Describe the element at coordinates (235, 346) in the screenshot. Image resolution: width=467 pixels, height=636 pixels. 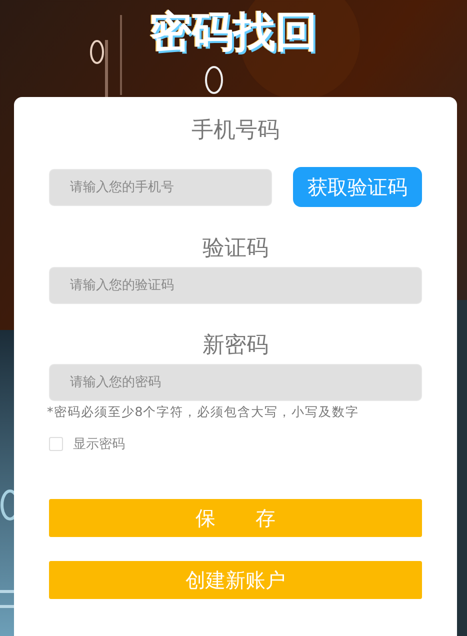
I see `field-label: 新密码` at that location.